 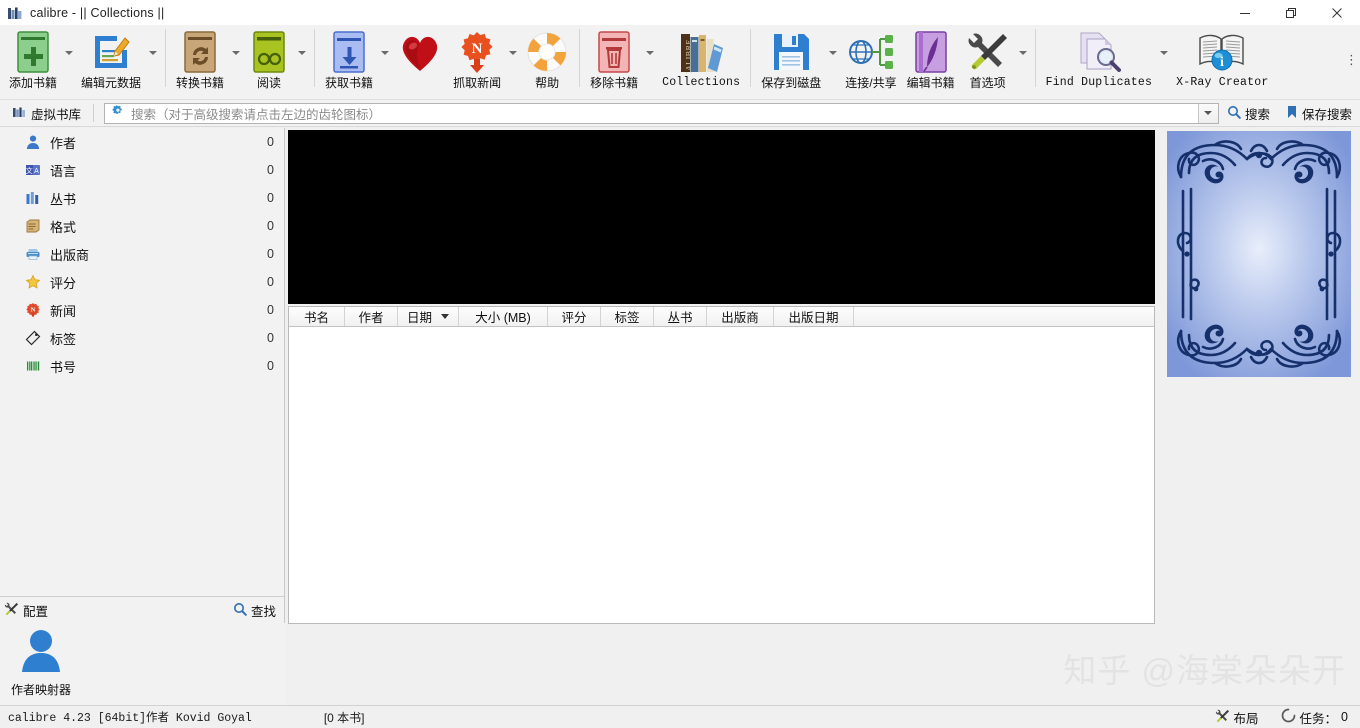 I want to click on toolbar-button-add-books: 添加书籍, so click(x=33, y=61).